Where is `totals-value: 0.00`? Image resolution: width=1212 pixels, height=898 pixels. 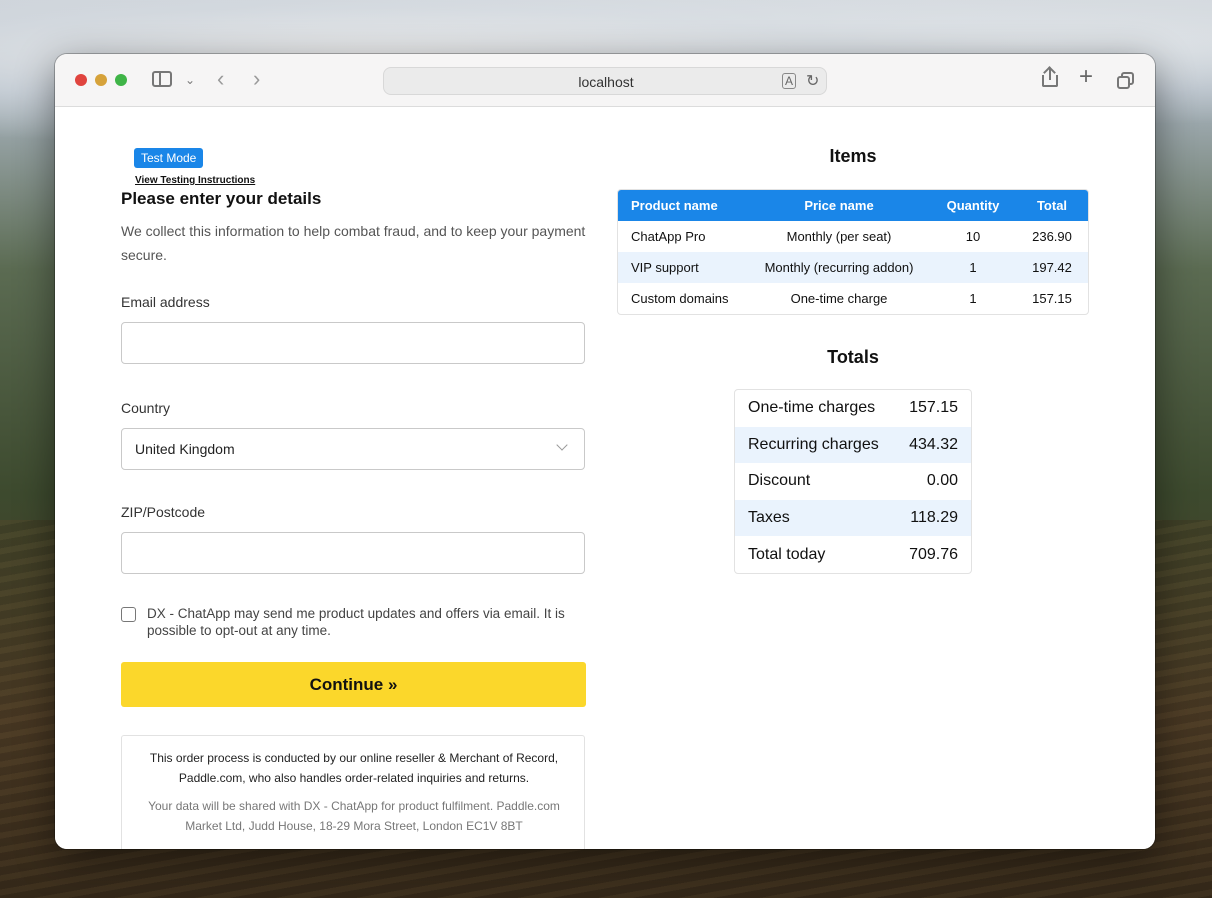 totals-value: 0.00 is located at coordinates (942, 481).